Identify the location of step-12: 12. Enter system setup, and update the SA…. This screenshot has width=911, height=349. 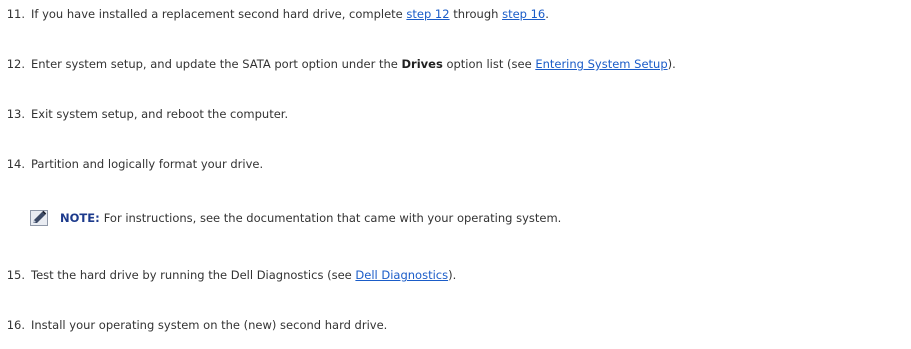
(338, 64).